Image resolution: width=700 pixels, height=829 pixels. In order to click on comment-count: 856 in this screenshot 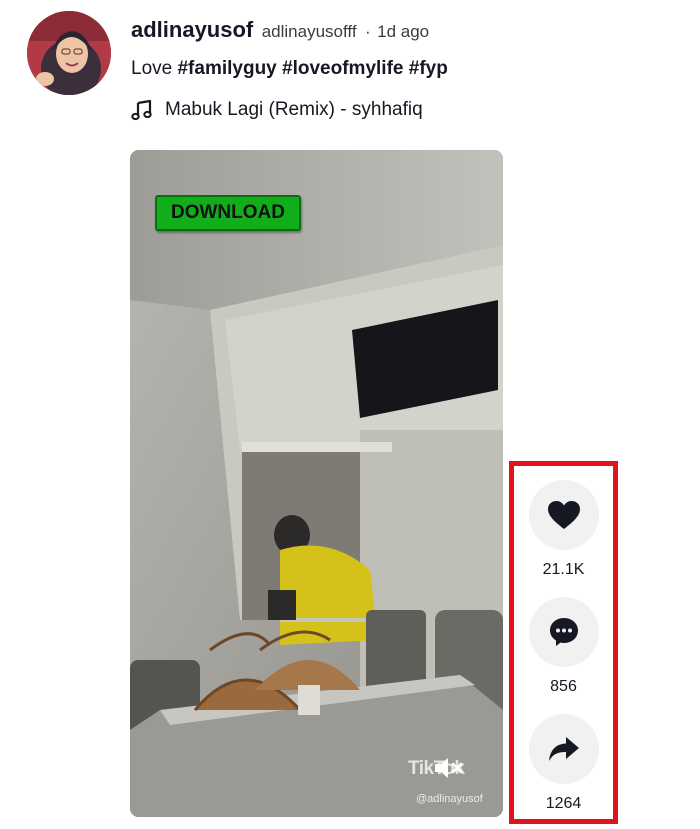, I will do `click(563, 686)`.